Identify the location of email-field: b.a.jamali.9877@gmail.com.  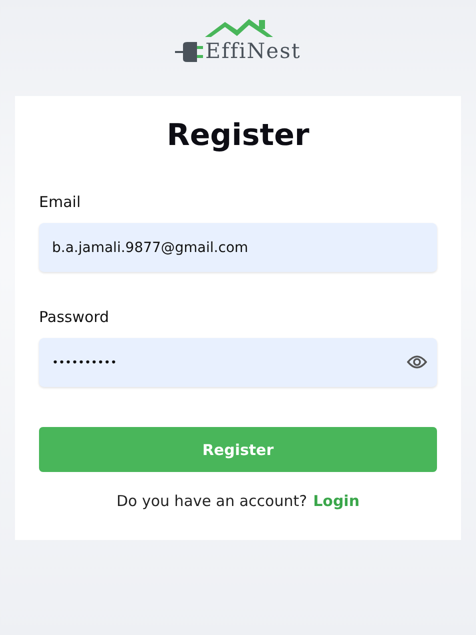
(238, 247).